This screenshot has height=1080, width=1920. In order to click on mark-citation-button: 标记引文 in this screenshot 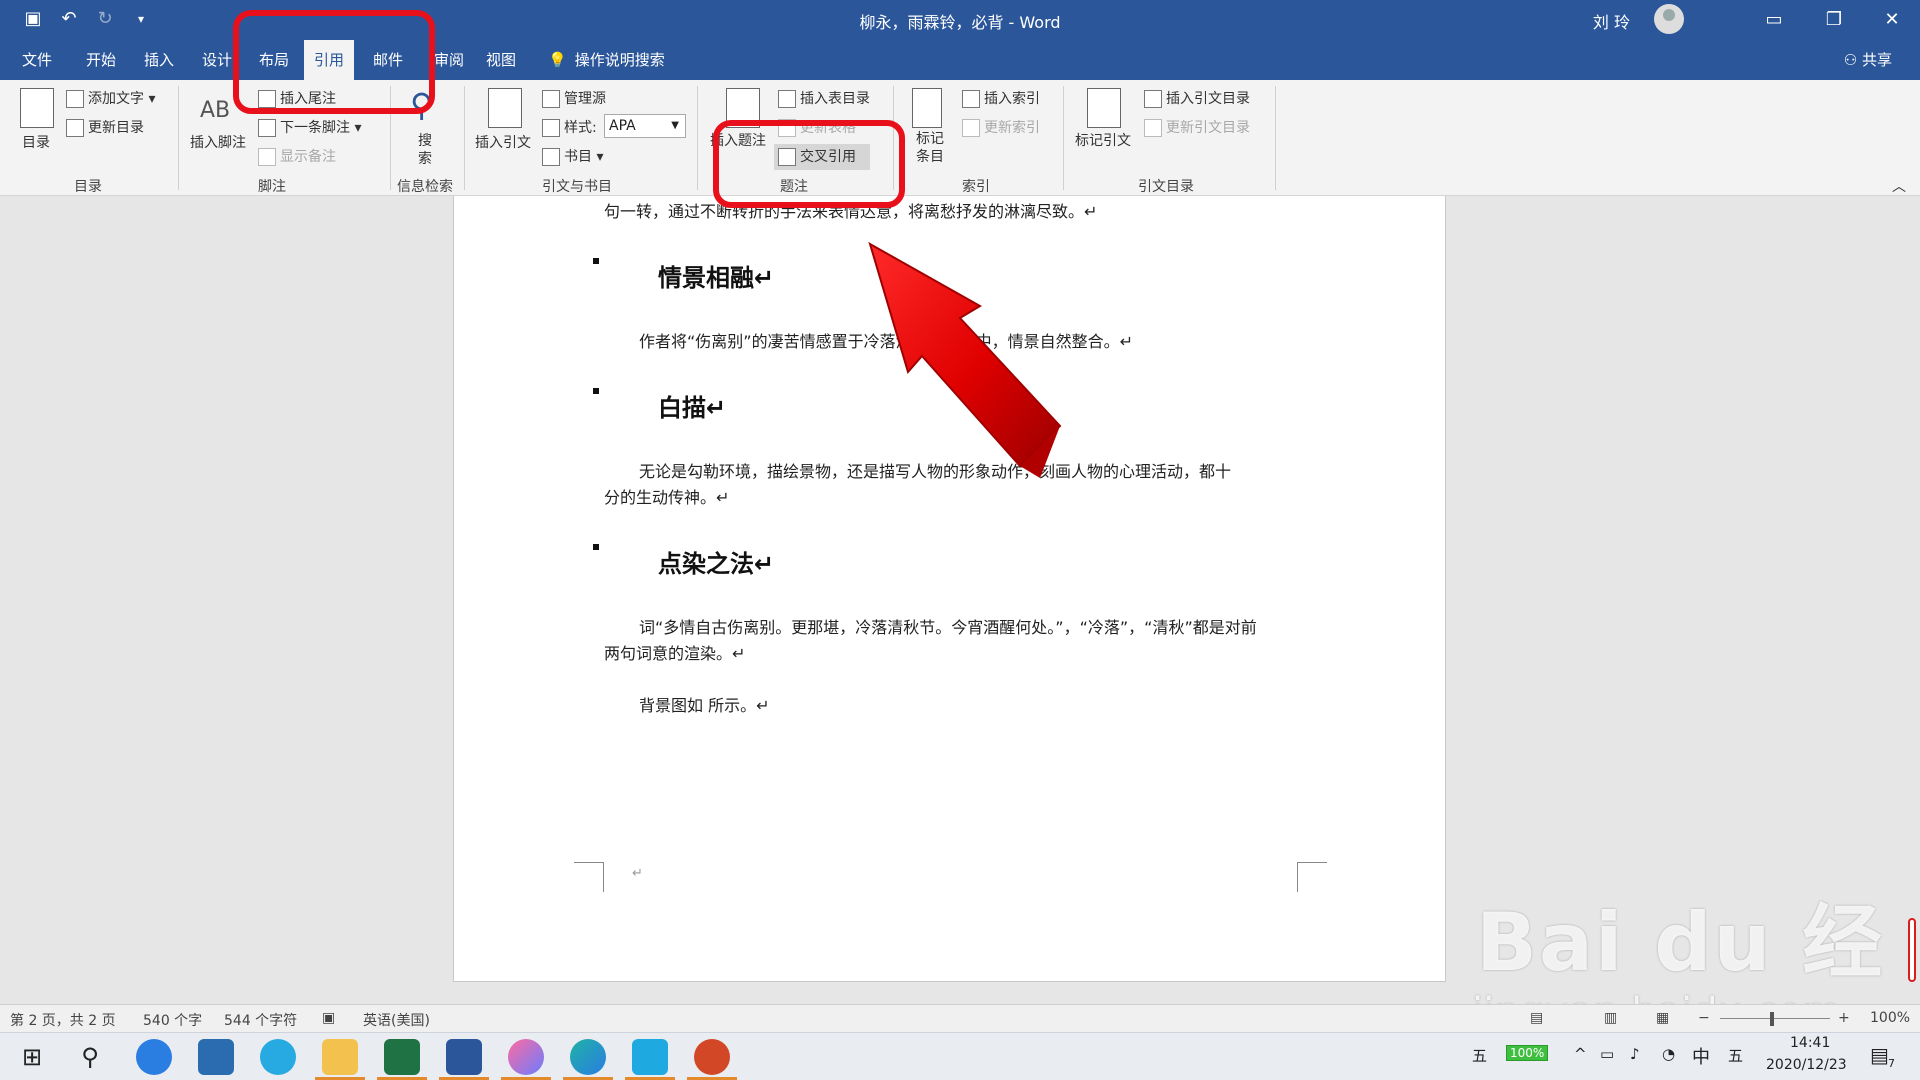, I will do `click(1103, 140)`.